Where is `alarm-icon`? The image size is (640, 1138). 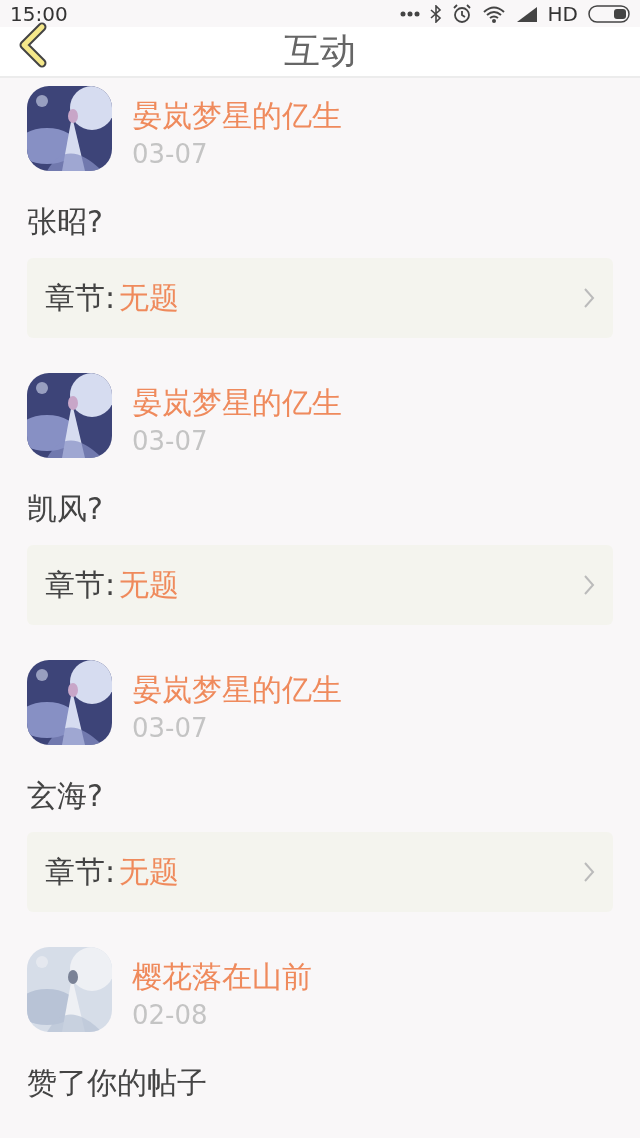 alarm-icon is located at coordinates (461, 13).